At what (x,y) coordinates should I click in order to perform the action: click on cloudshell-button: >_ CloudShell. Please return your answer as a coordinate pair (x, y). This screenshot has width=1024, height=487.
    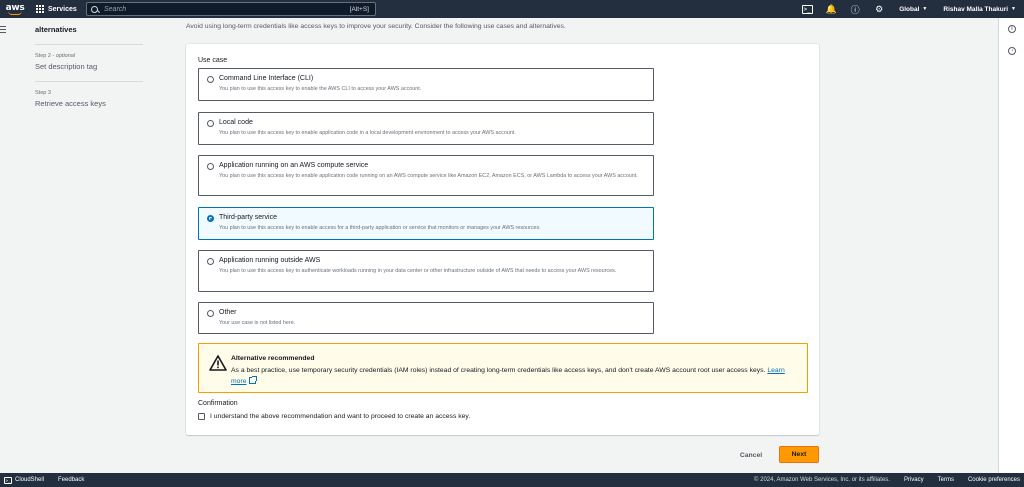
    Looking at the image, I should click on (22, 480).